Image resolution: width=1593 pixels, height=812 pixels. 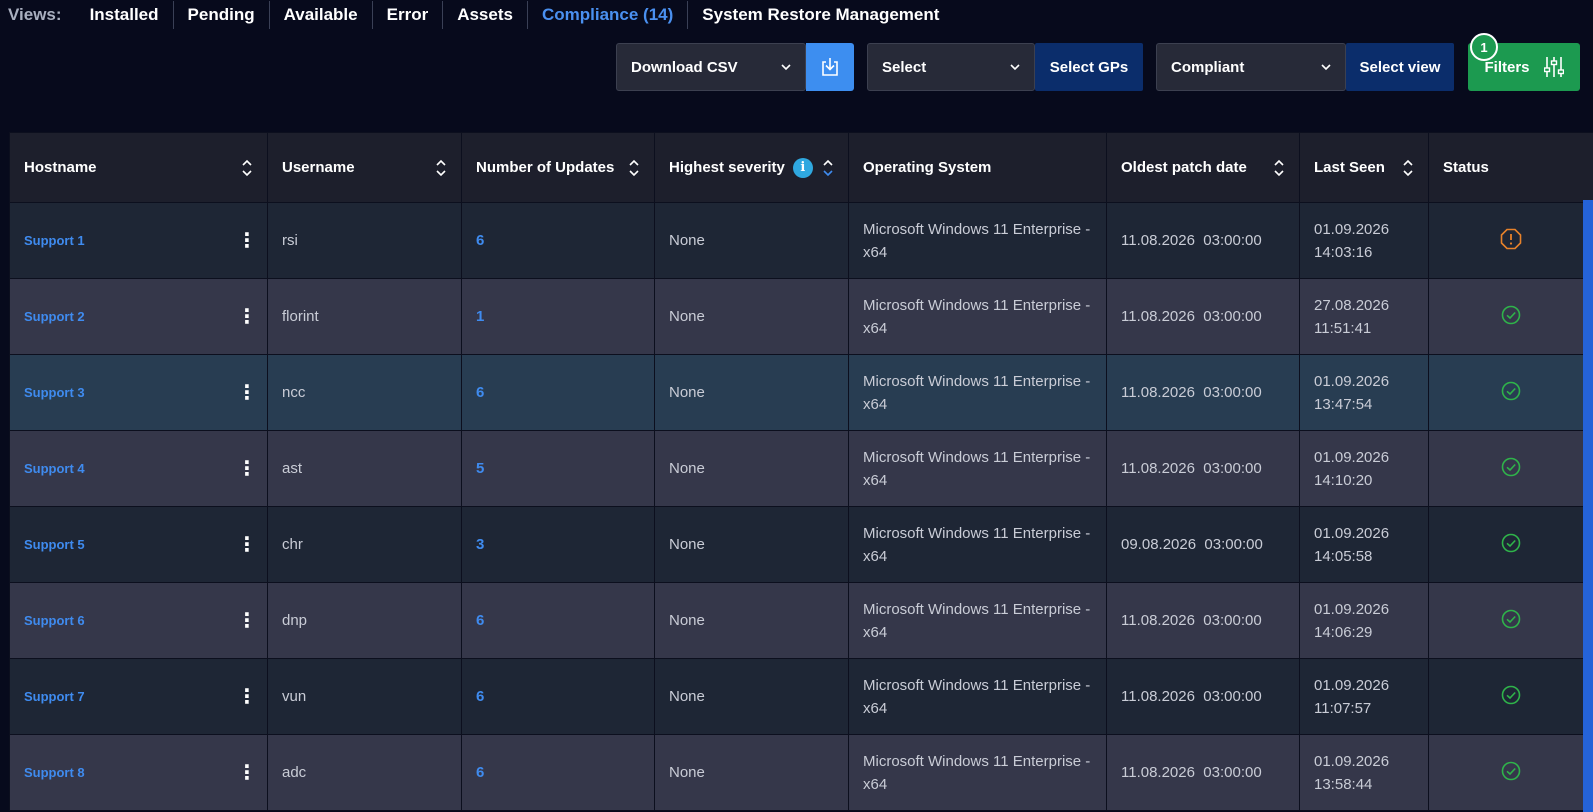 What do you see at coordinates (321, 15) in the screenshot?
I see `tab-available: Available` at bounding box center [321, 15].